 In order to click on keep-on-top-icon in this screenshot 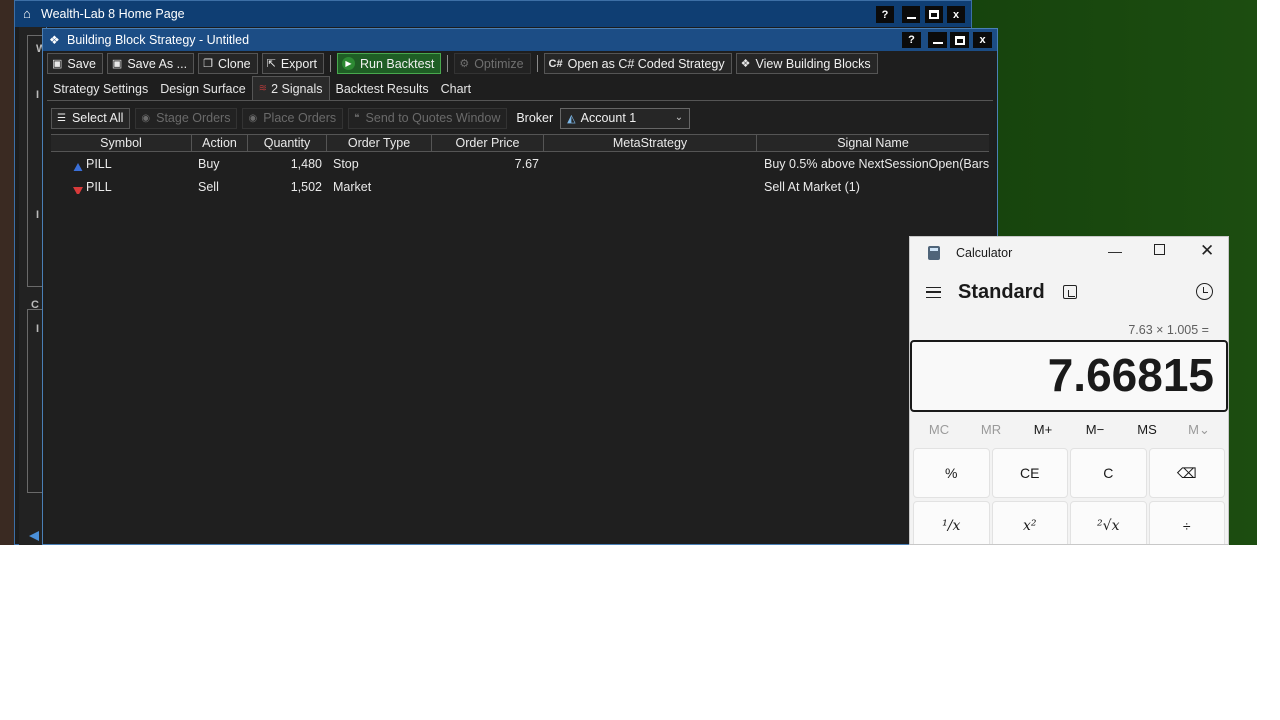, I will do `click(1069, 292)`.